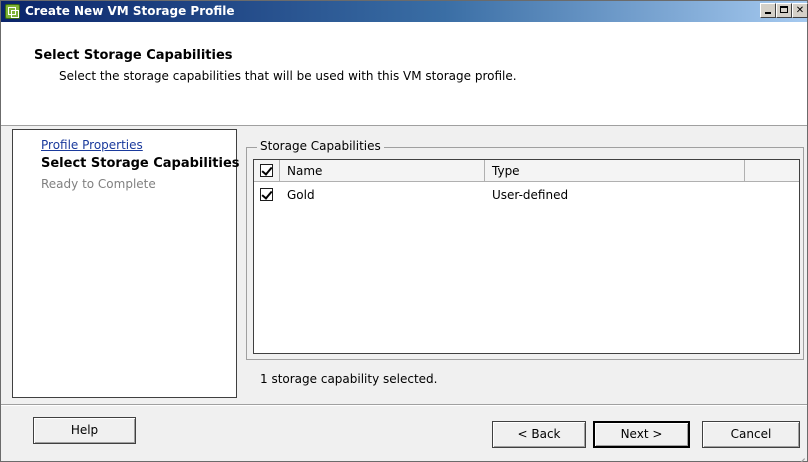 This screenshot has height=462, width=808. I want to click on page-title: Select Storage Capabilities, so click(133, 55).